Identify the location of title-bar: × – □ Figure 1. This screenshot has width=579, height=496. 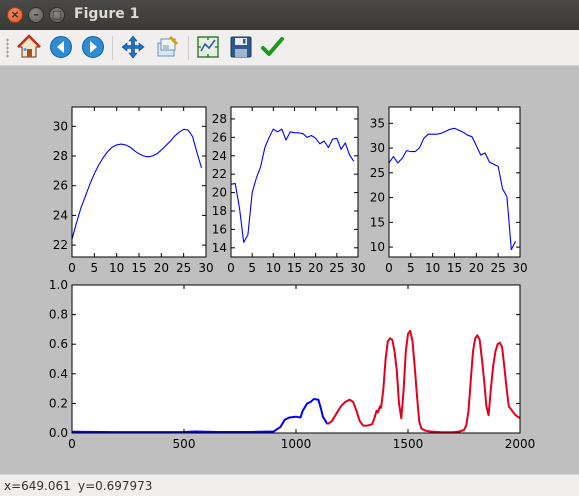
(289, 15).